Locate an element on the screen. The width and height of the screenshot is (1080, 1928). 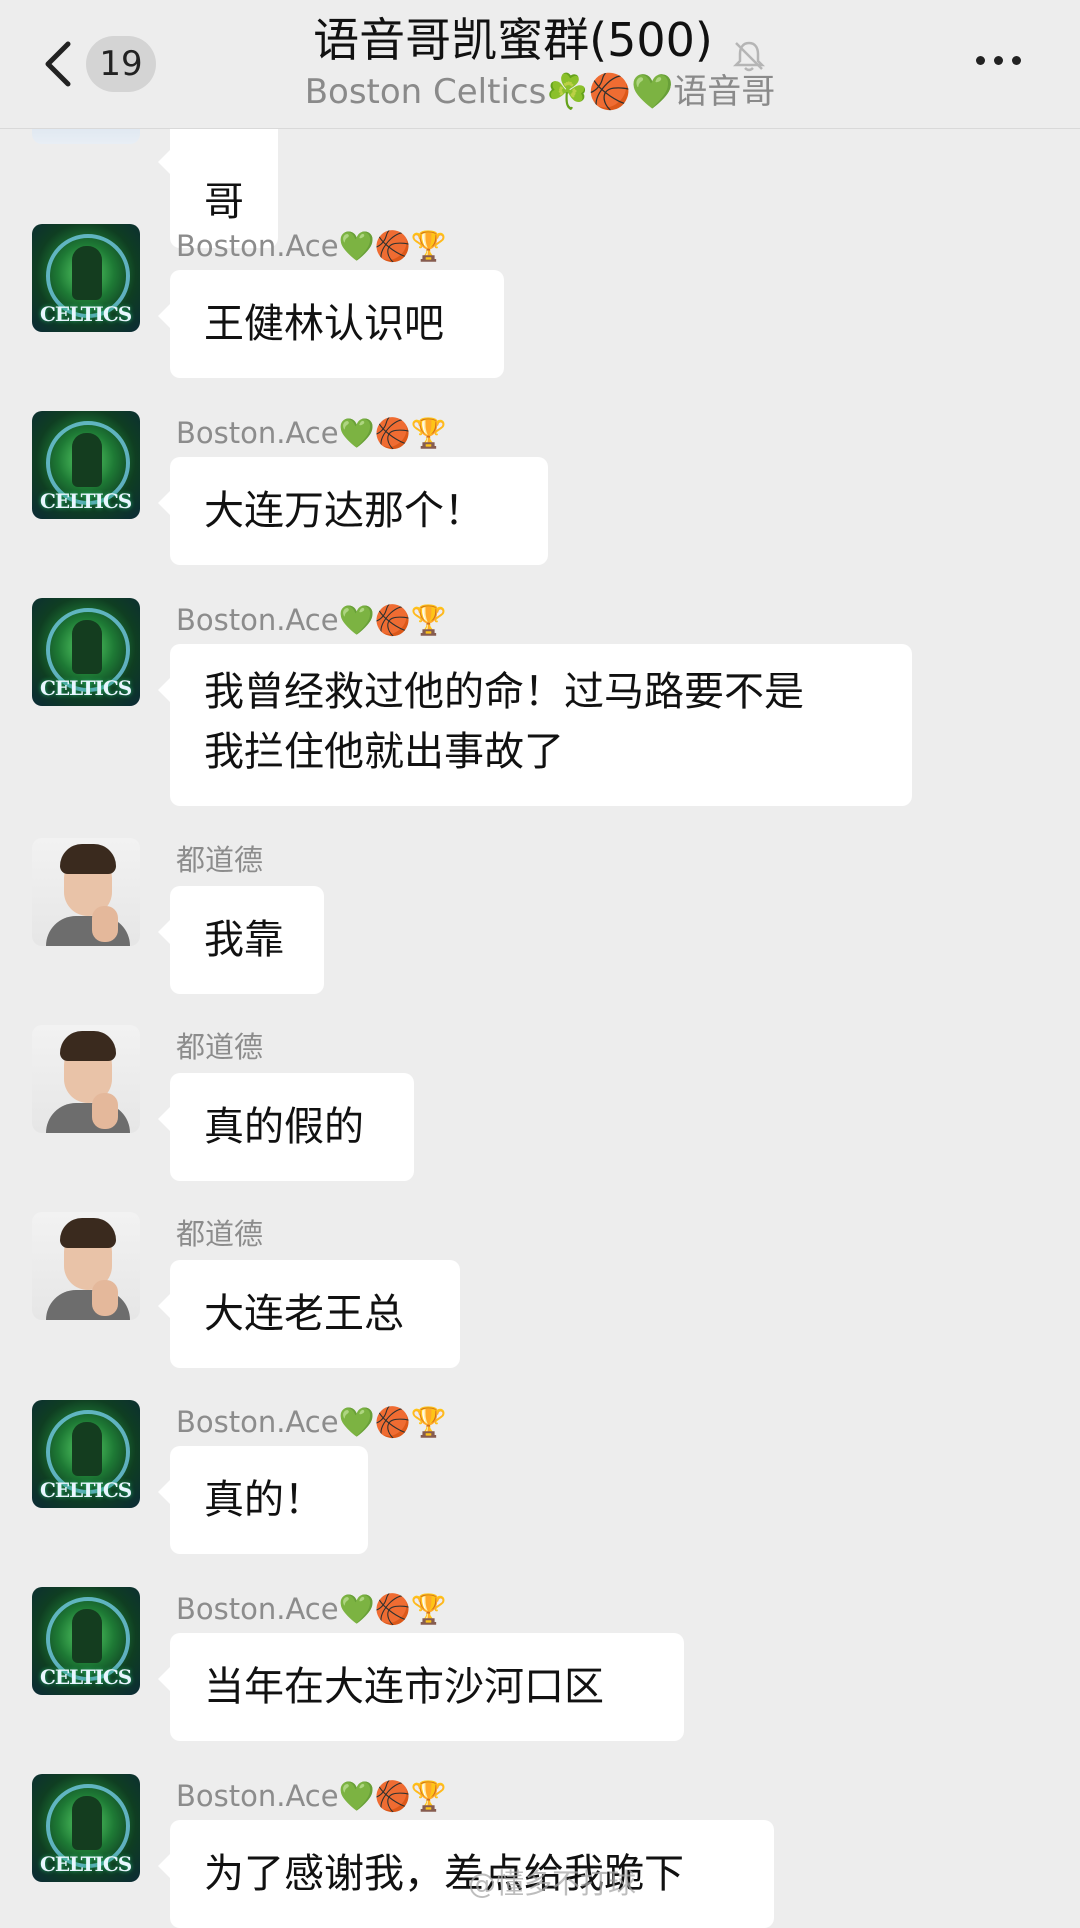
chat-subtitle: Boston Celtics☘️🏀💚语音哥 is located at coordinates (540, 92).